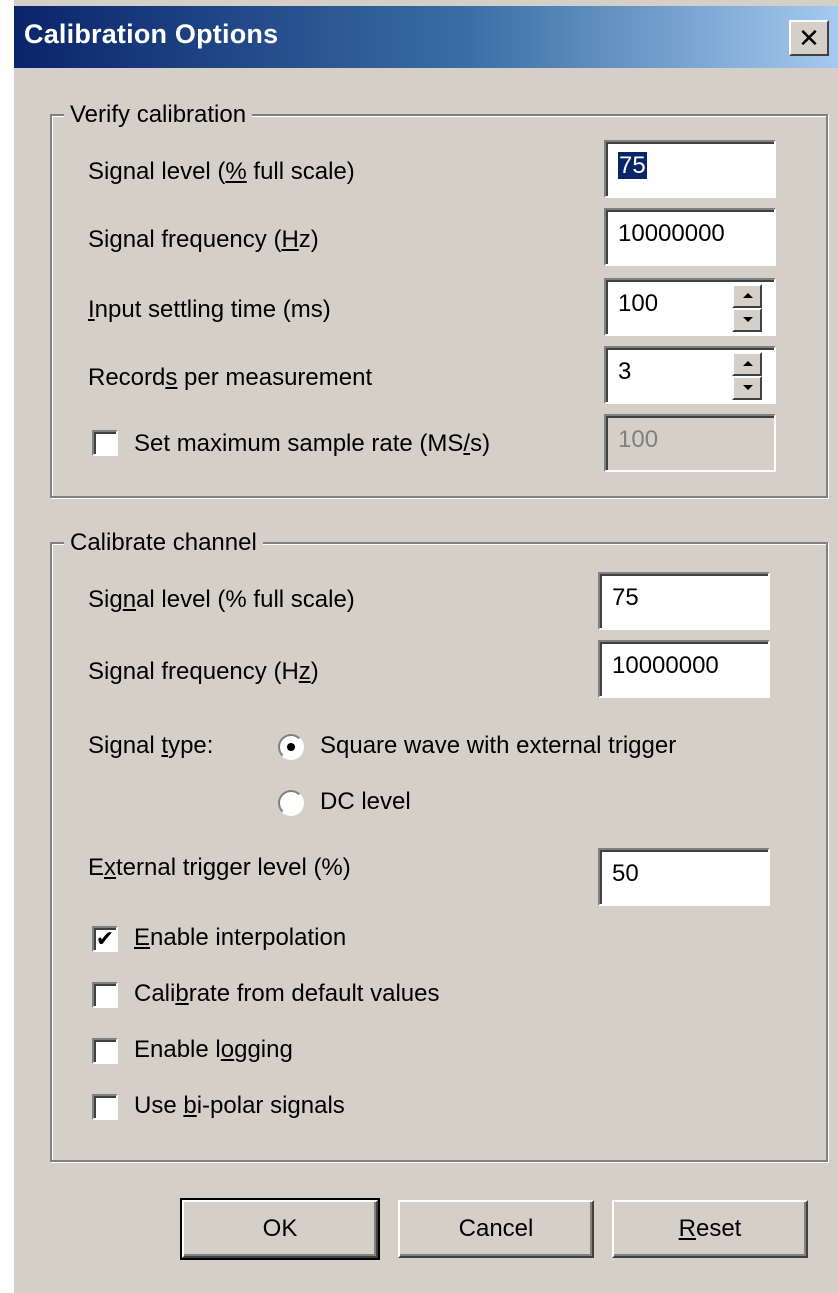  I want to click on window-title: Calibration Options, so click(151, 34).